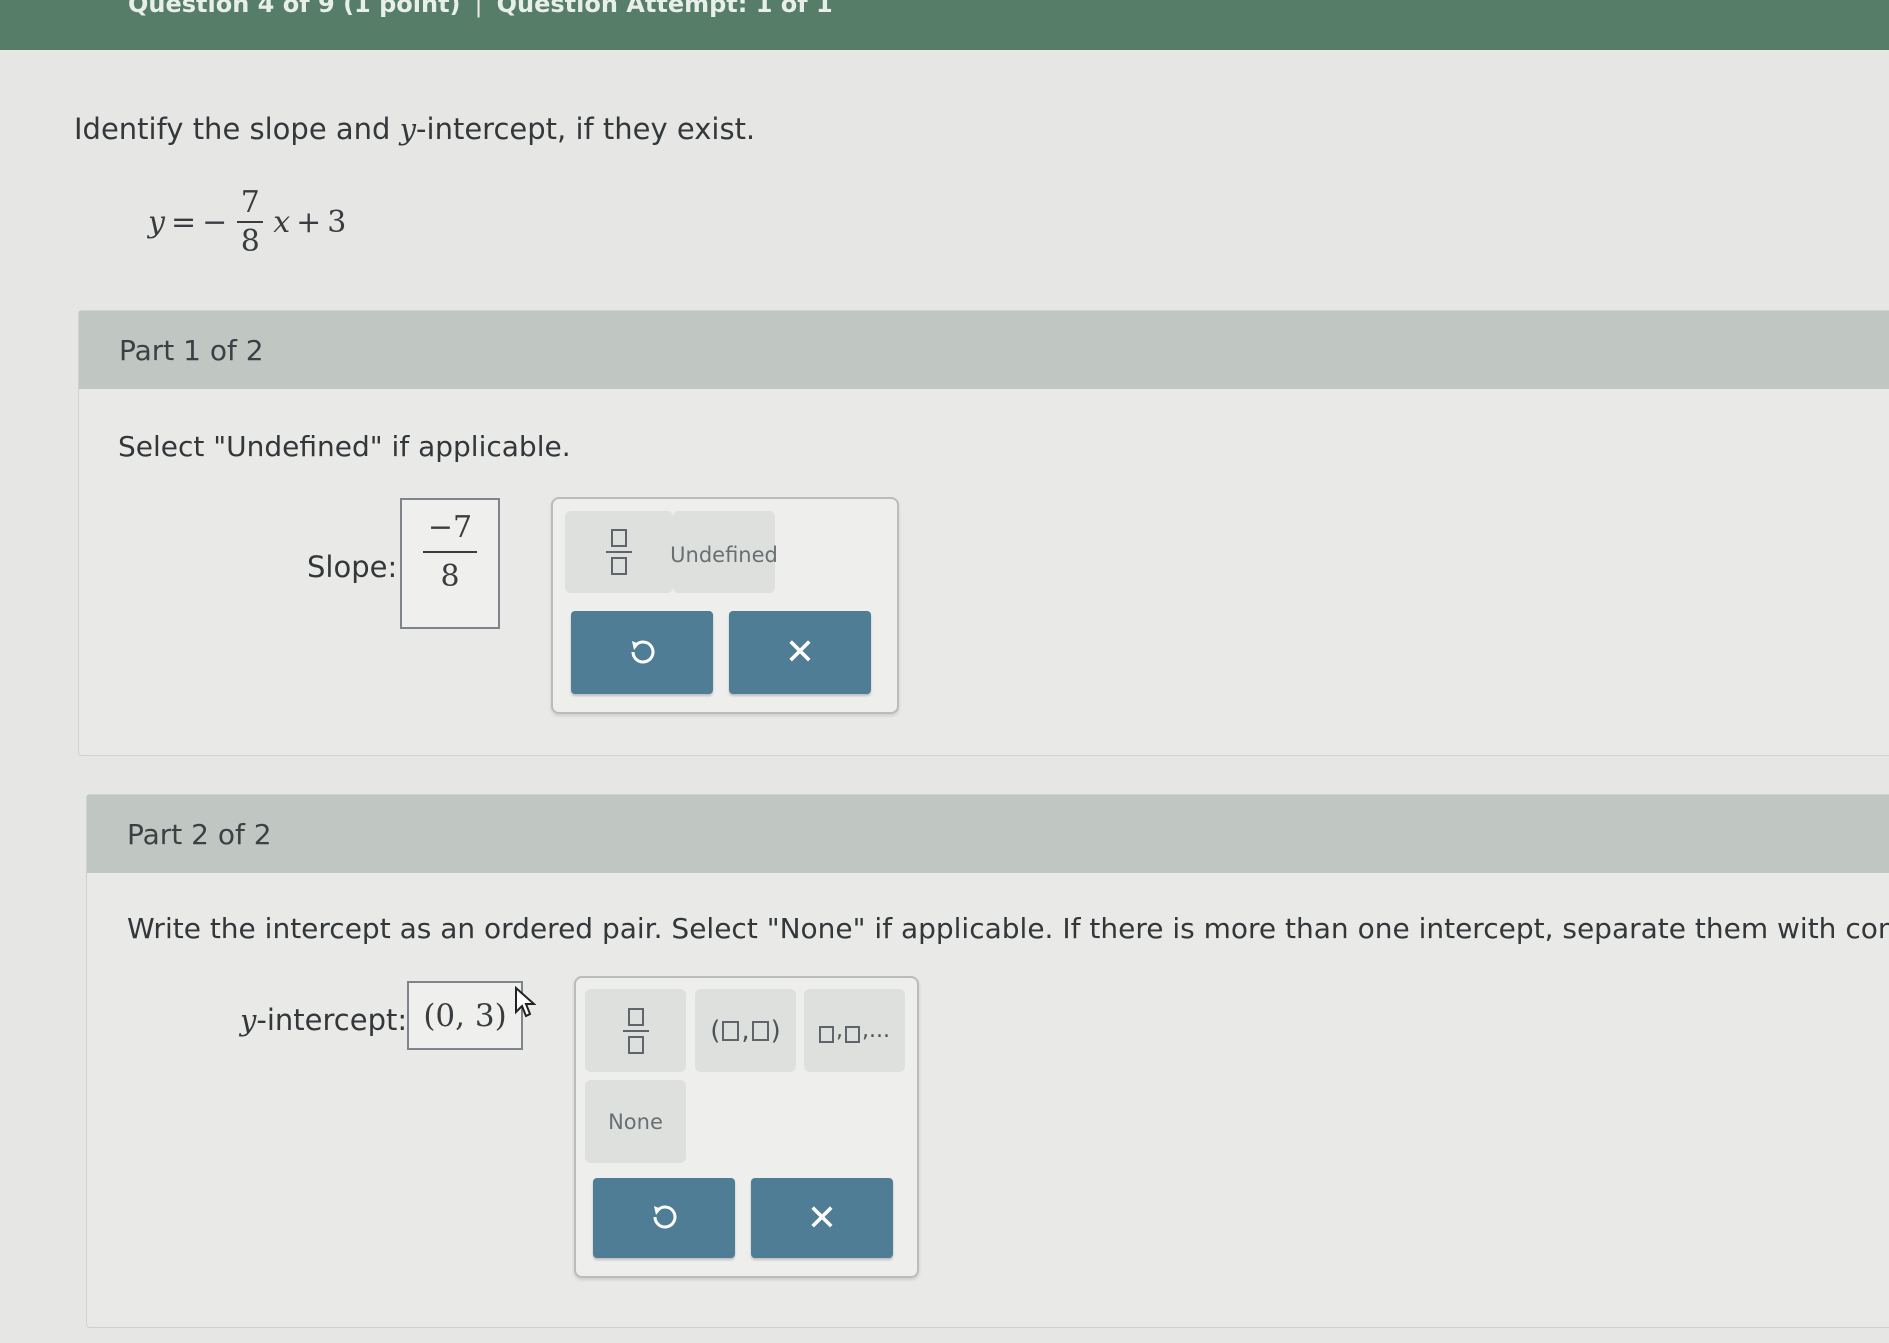 The height and width of the screenshot is (1343, 1889). I want to click on equation-denominator: 8, so click(250, 241).